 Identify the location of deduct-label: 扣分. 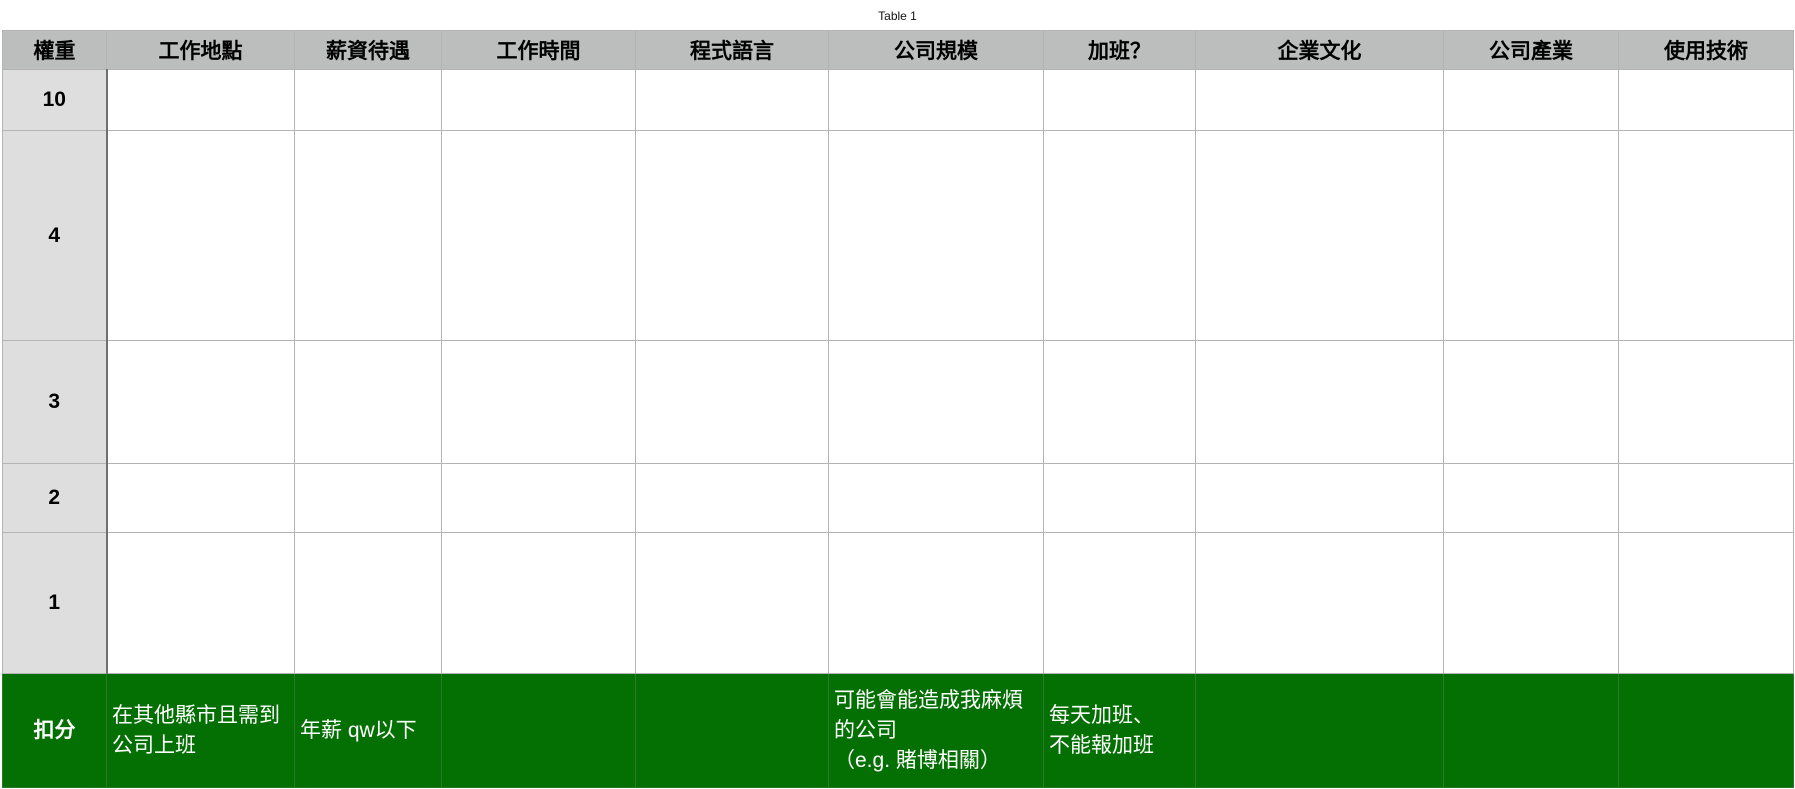
(54, 730).